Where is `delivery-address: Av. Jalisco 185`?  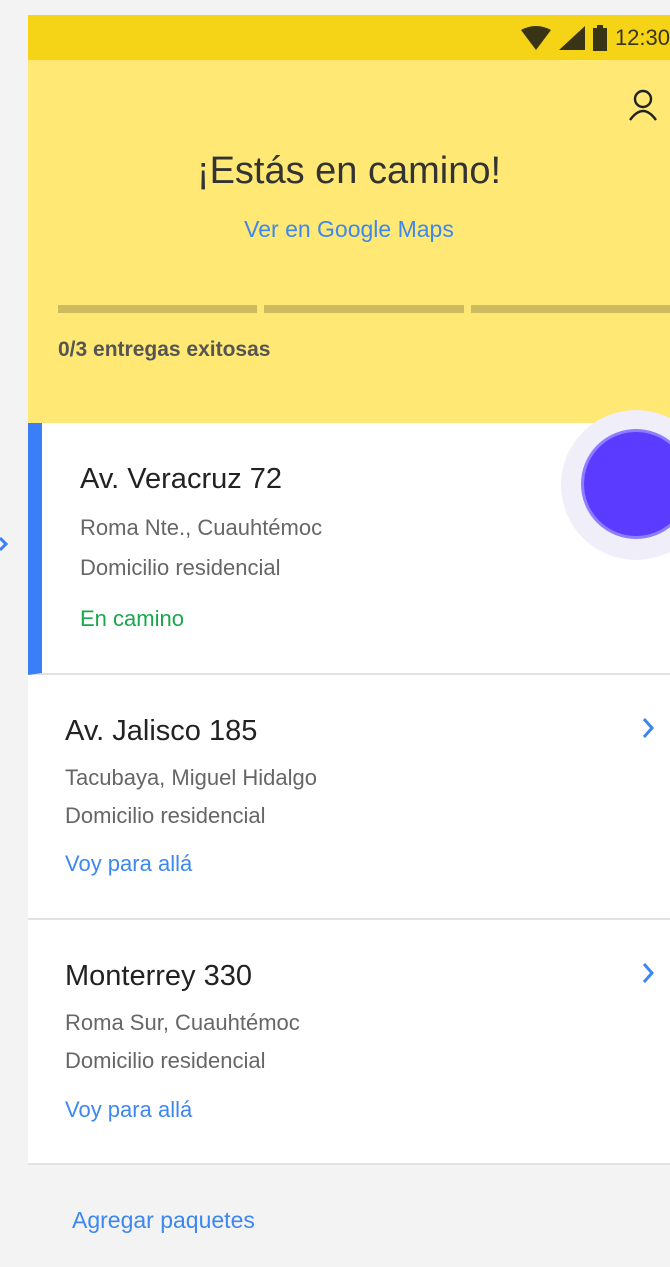
delivery-address: Av. Jalisco 185 is located at coordinates (161, 731).